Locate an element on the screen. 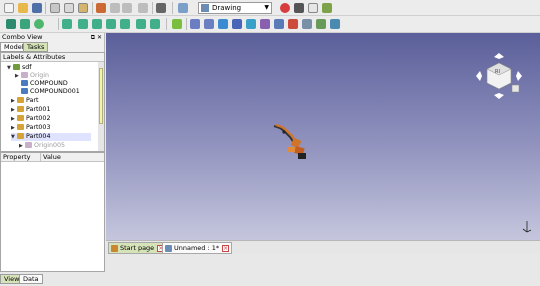 The image size is (540, 286). draft-view-icon is located at coordinates (321, 24).